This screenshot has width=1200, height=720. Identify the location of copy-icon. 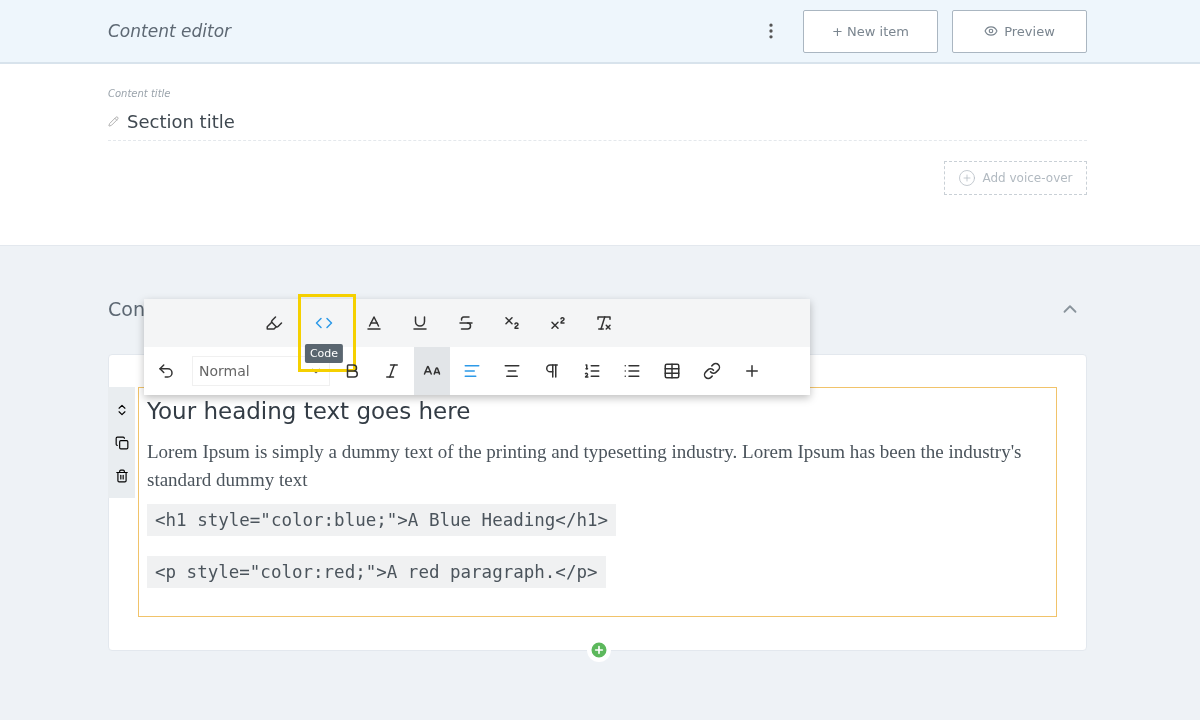
(121, 442).